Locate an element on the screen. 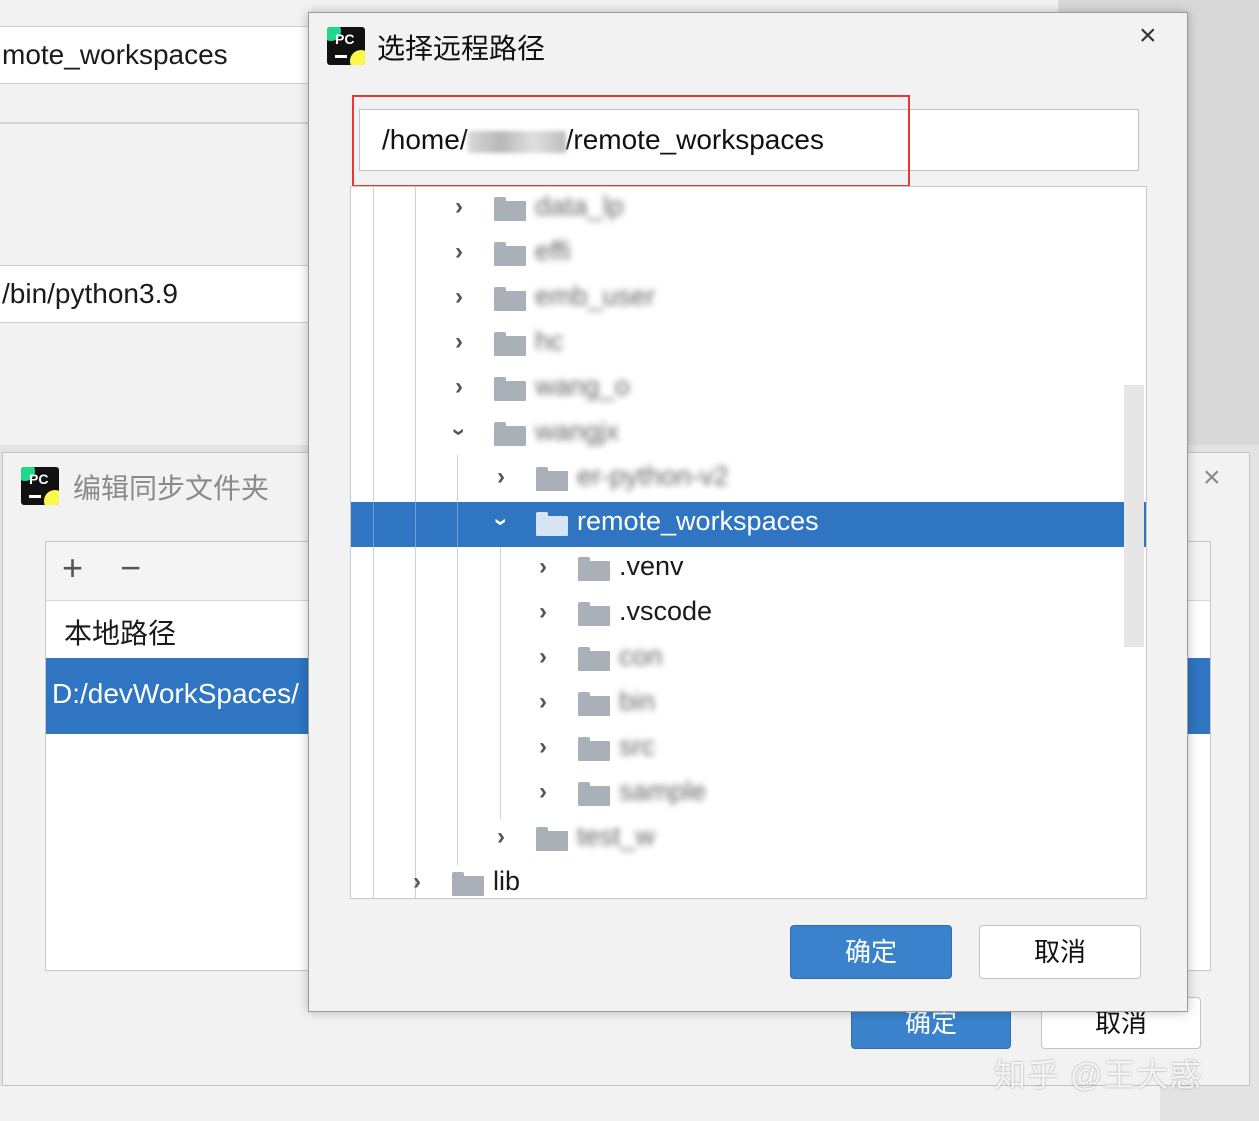 The height and width of the screenshot is (1121, 1259). tree-node-folder: › bin is located at coordinates (748, 704).